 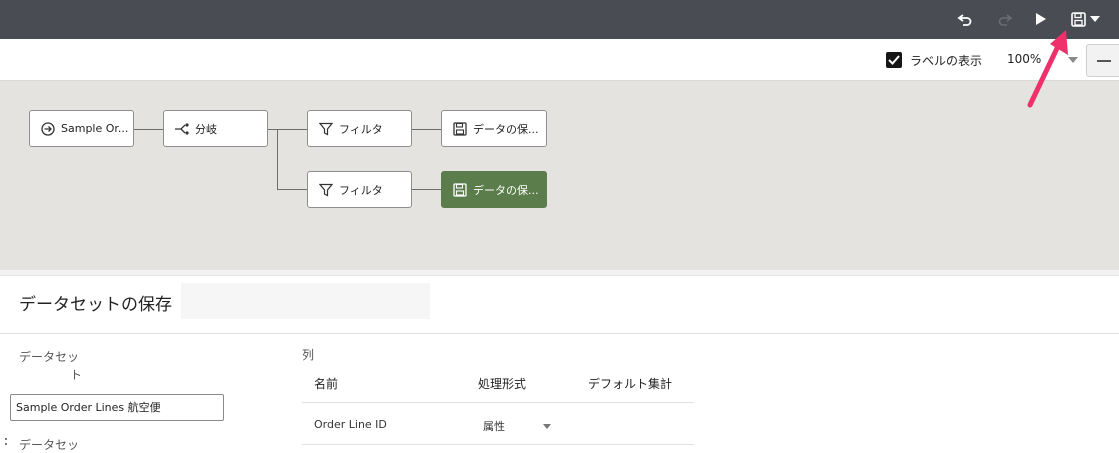 I want to click on node-filter-2: フィルタ, so click(x=359, y=189).